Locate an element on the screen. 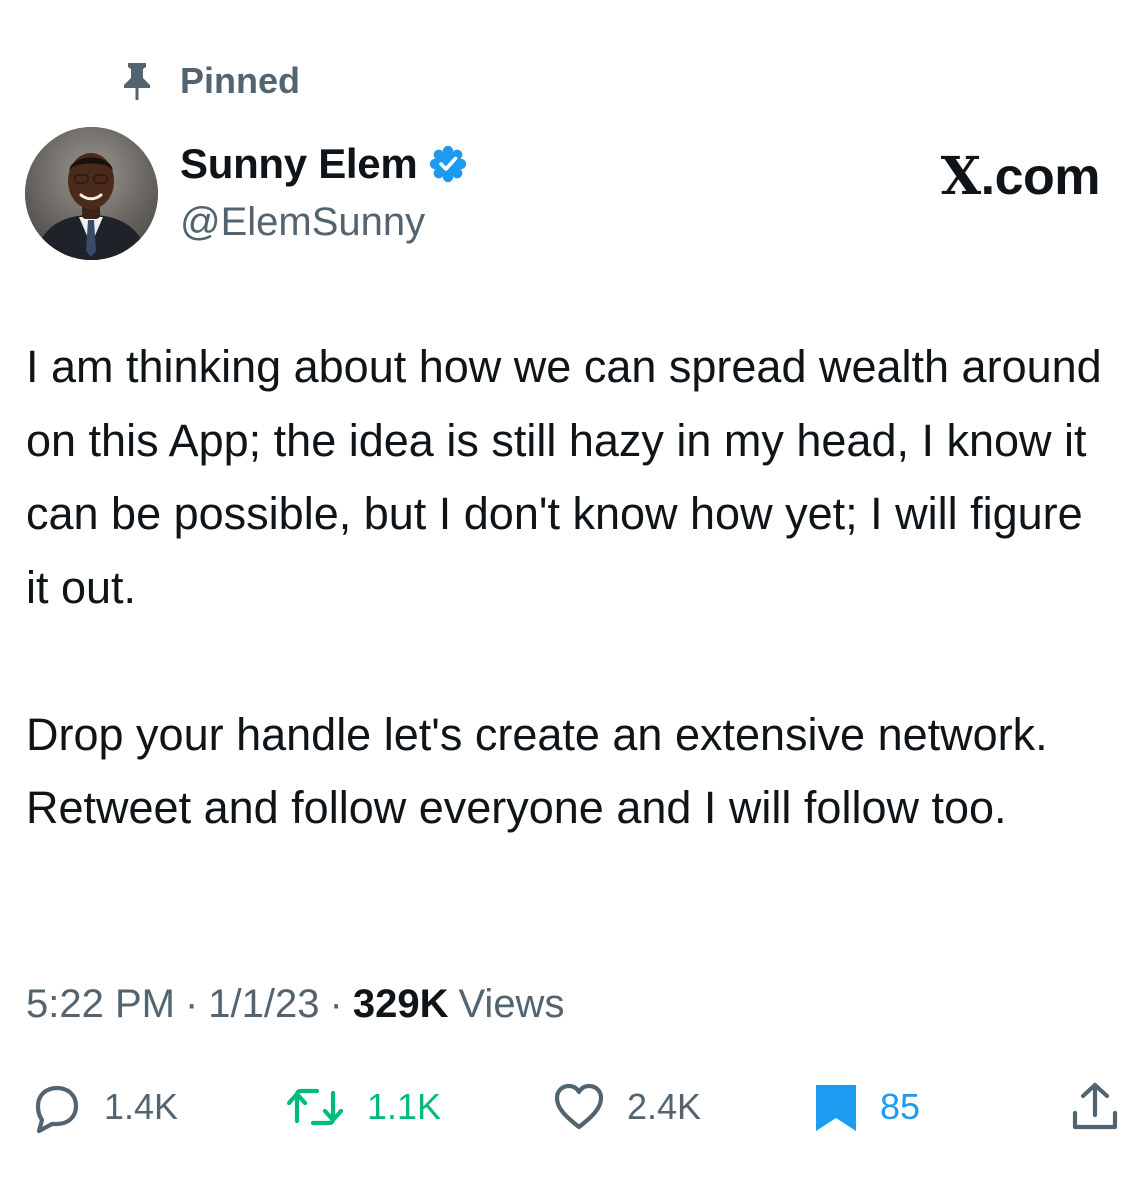 The width and height of the screenshot is (1140, 1200). avatar-photo is located at coordinates (91, 193).